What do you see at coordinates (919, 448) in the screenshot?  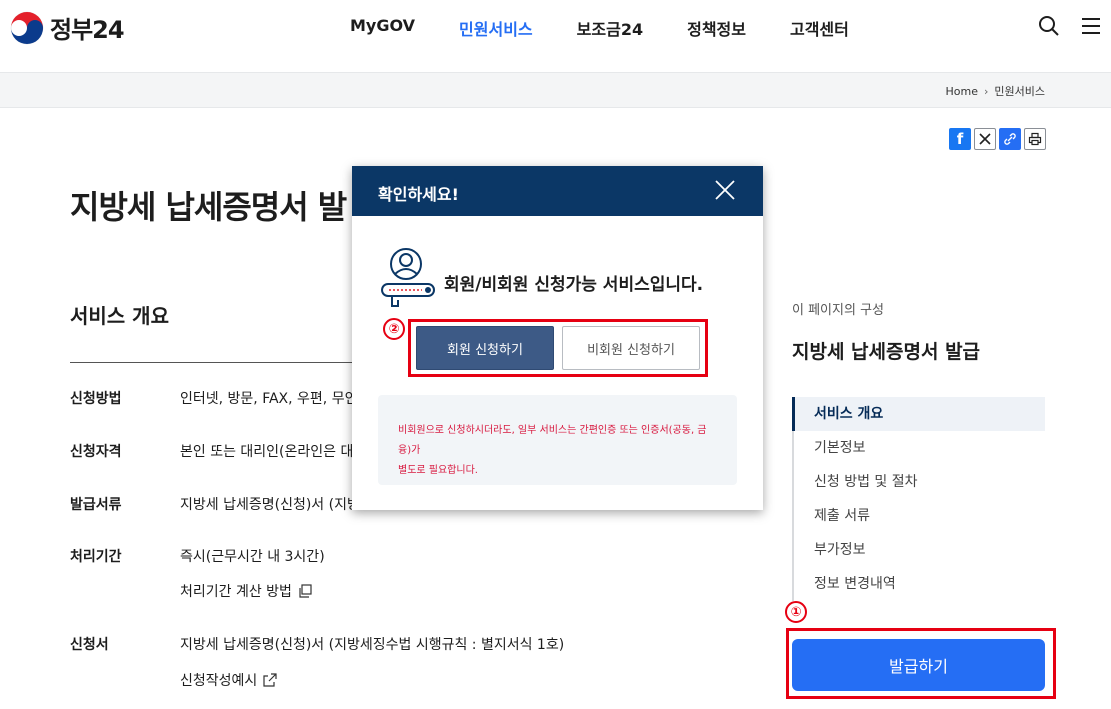 I see `toc-item-basic-info: 기본정보` at bounding box center [919, 448].